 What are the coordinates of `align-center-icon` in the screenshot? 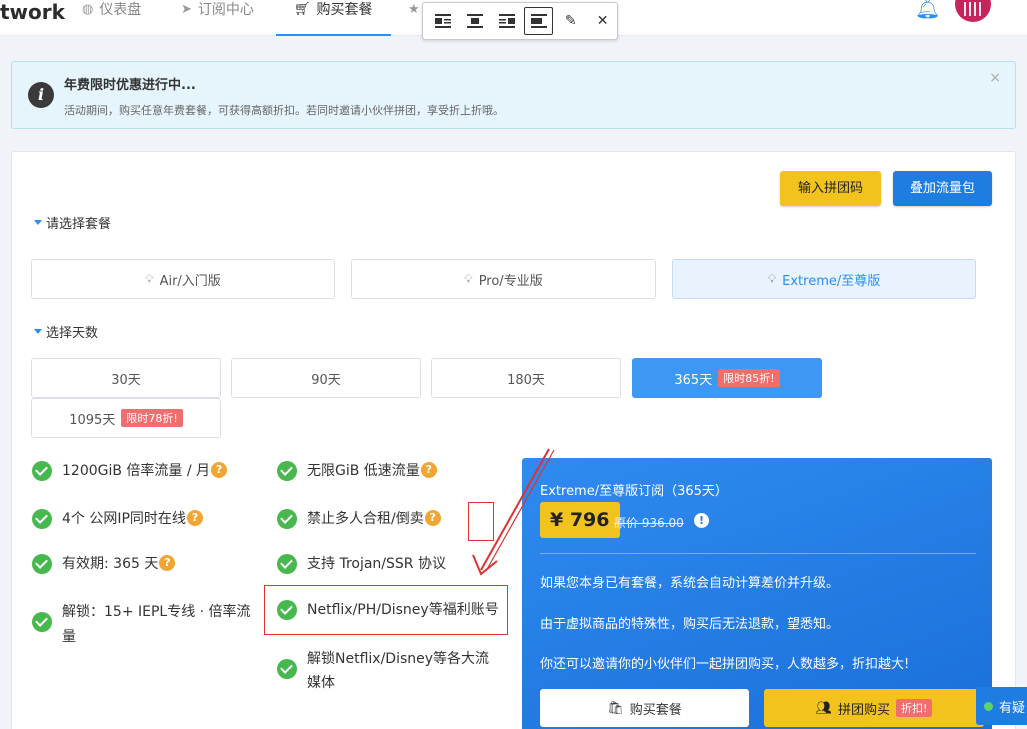 It's located at (475, 21).